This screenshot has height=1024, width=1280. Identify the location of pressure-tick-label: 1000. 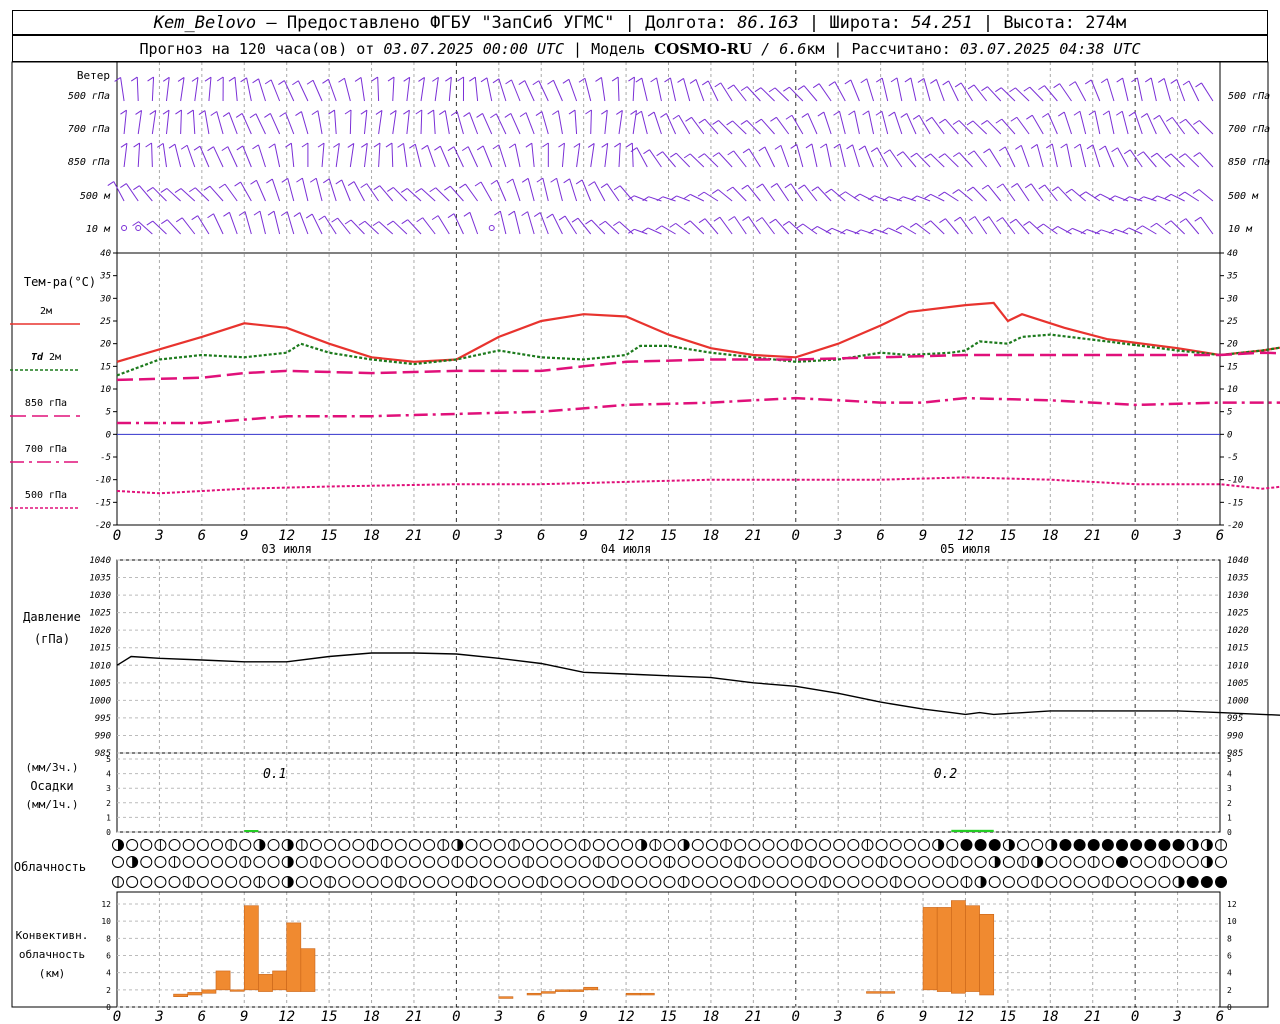
(100, 701).